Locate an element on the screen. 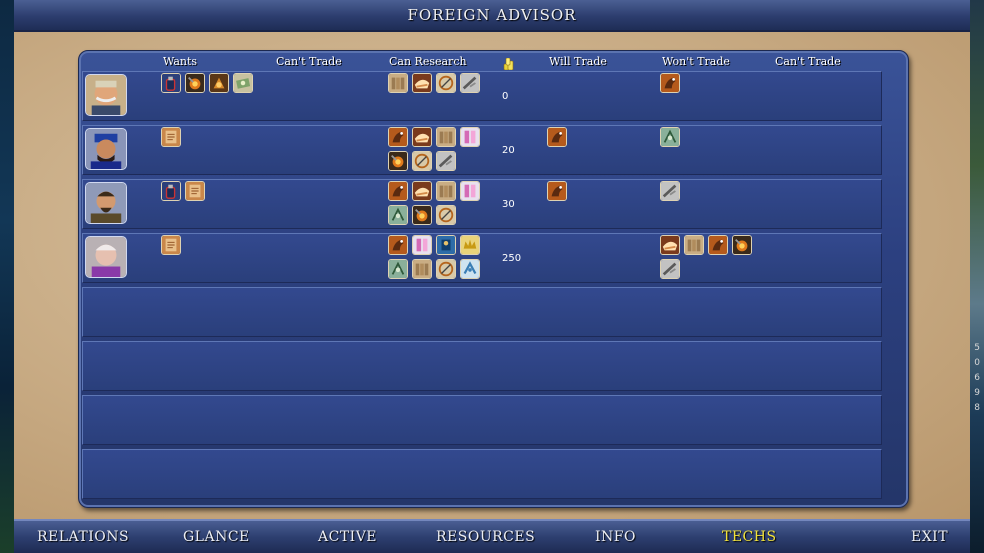 The image size is (984, 553). tab-relations: RELATIONS is located at coordinates (83, 537).